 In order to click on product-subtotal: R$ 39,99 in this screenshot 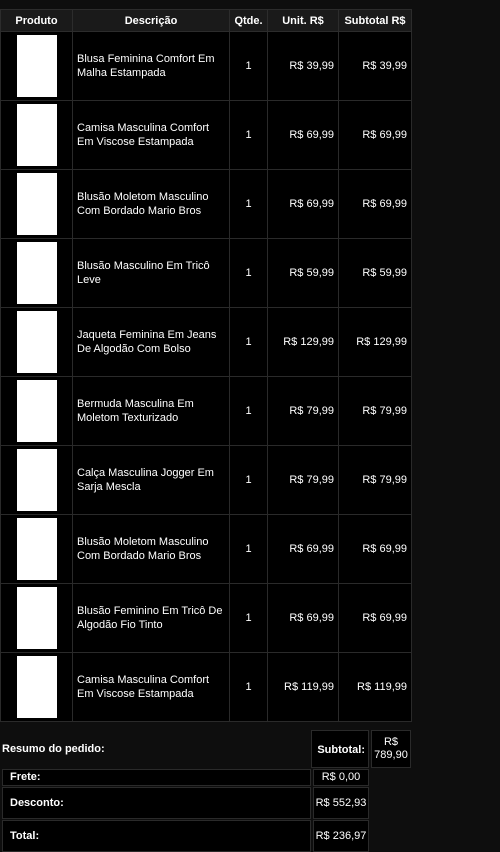, I will do `click(375, 66)`.